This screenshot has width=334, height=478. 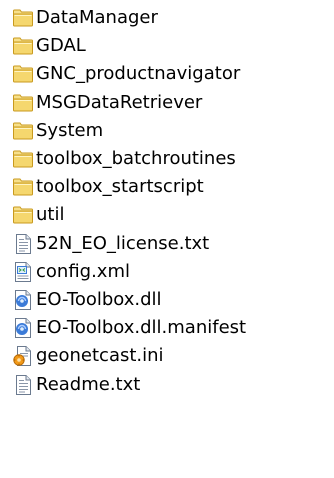 What do you see at coordinates (61, 46) in the screenshot?
I see `item-name: GDAL` at bounding box center [61, 46].